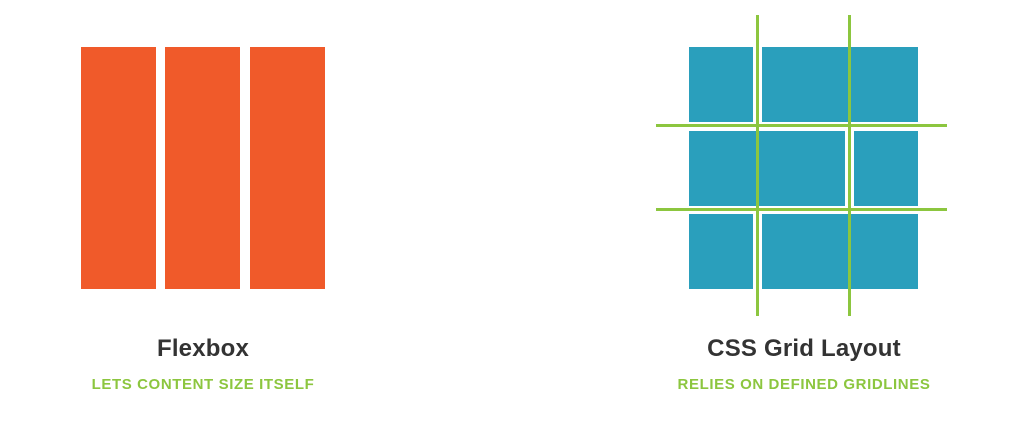 This screenshot has width=1017, height=441. What do you see at coordinates (886, 168) in the screenshot?
I see `grid-cell-r2c2` at bounding box center [886, 168].